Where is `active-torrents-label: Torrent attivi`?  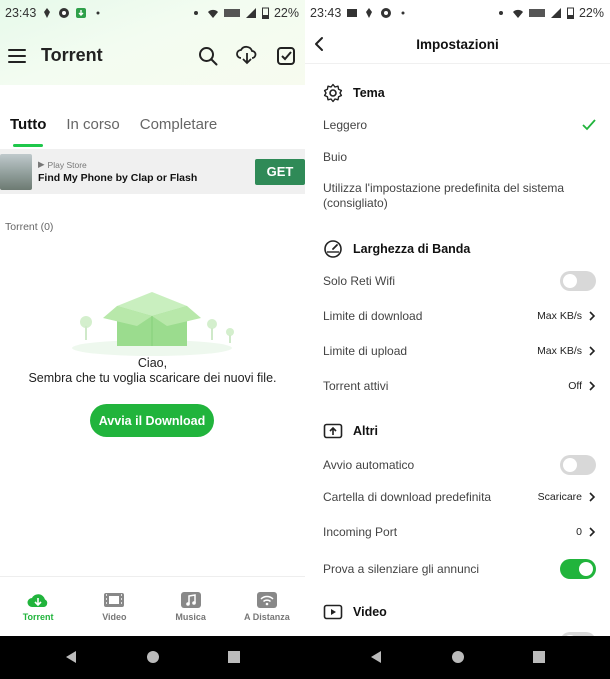 active-torrents-label: Torrent attivi is located at coordinates (356, 386).